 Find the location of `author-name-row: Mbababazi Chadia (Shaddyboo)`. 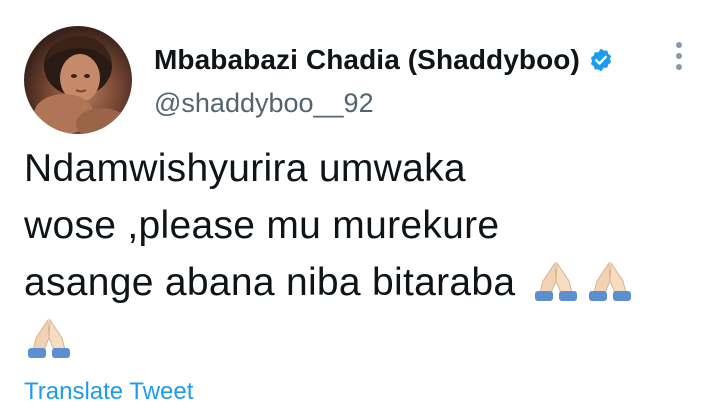

author-name-row: Mbababazi Chadia (Shaddyboo) is located at coordinates (384, 60).